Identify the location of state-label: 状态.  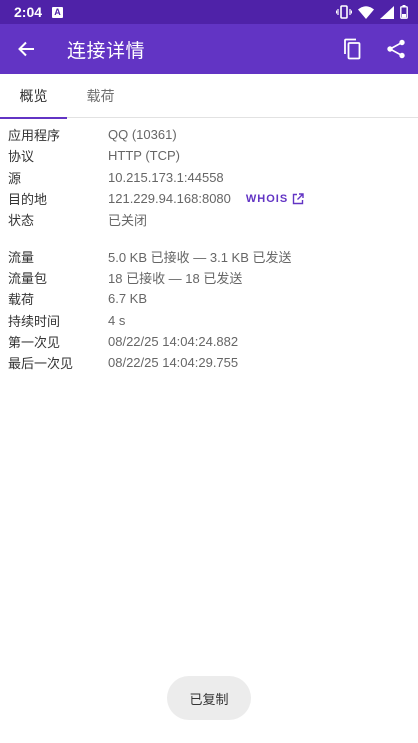
(21, 222).